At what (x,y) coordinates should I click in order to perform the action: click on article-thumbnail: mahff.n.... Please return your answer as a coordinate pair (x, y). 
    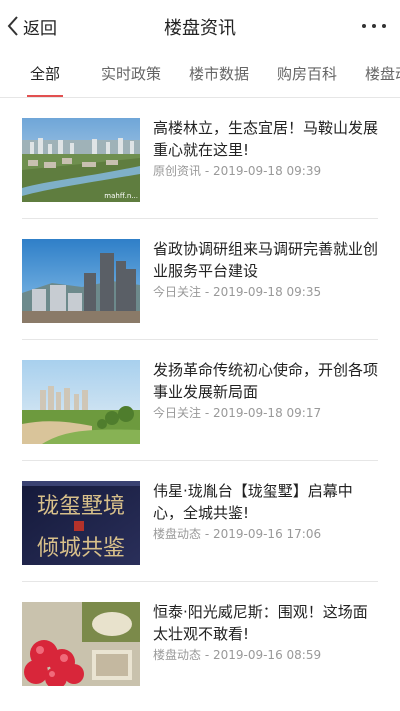
    Looking at the image, I should click on (81, 160).